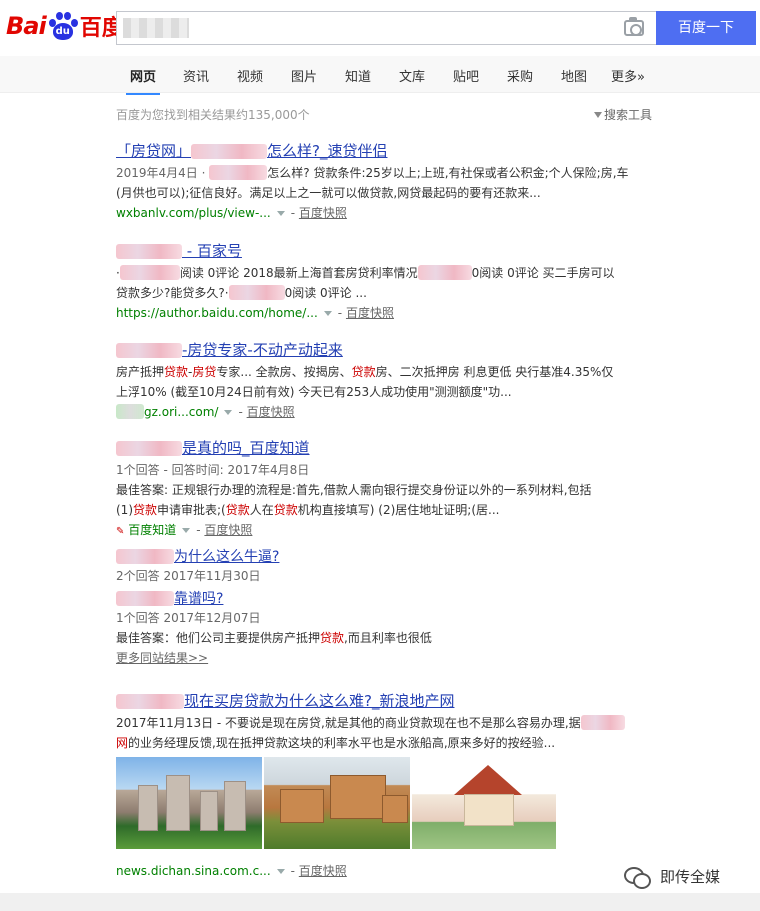 This screenshot has width=760, height=911. What do you see at coordinates (65, 26) in the screenshot?
I see `baidu-logo: Bai du 百度` at bounding box center [65, 26].